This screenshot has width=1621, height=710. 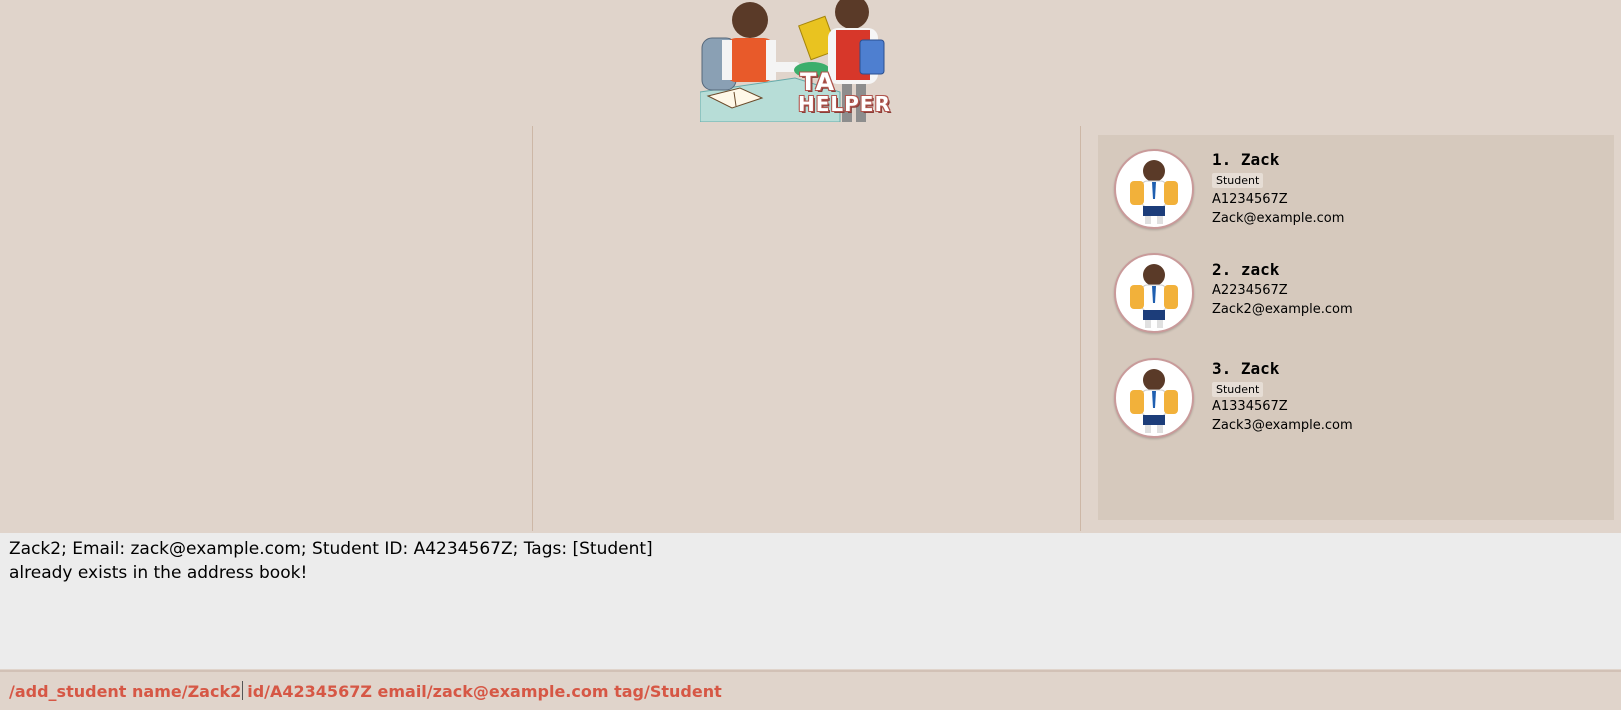 I want to click on student-name: 2. zack, so click(x=1246, y=269).